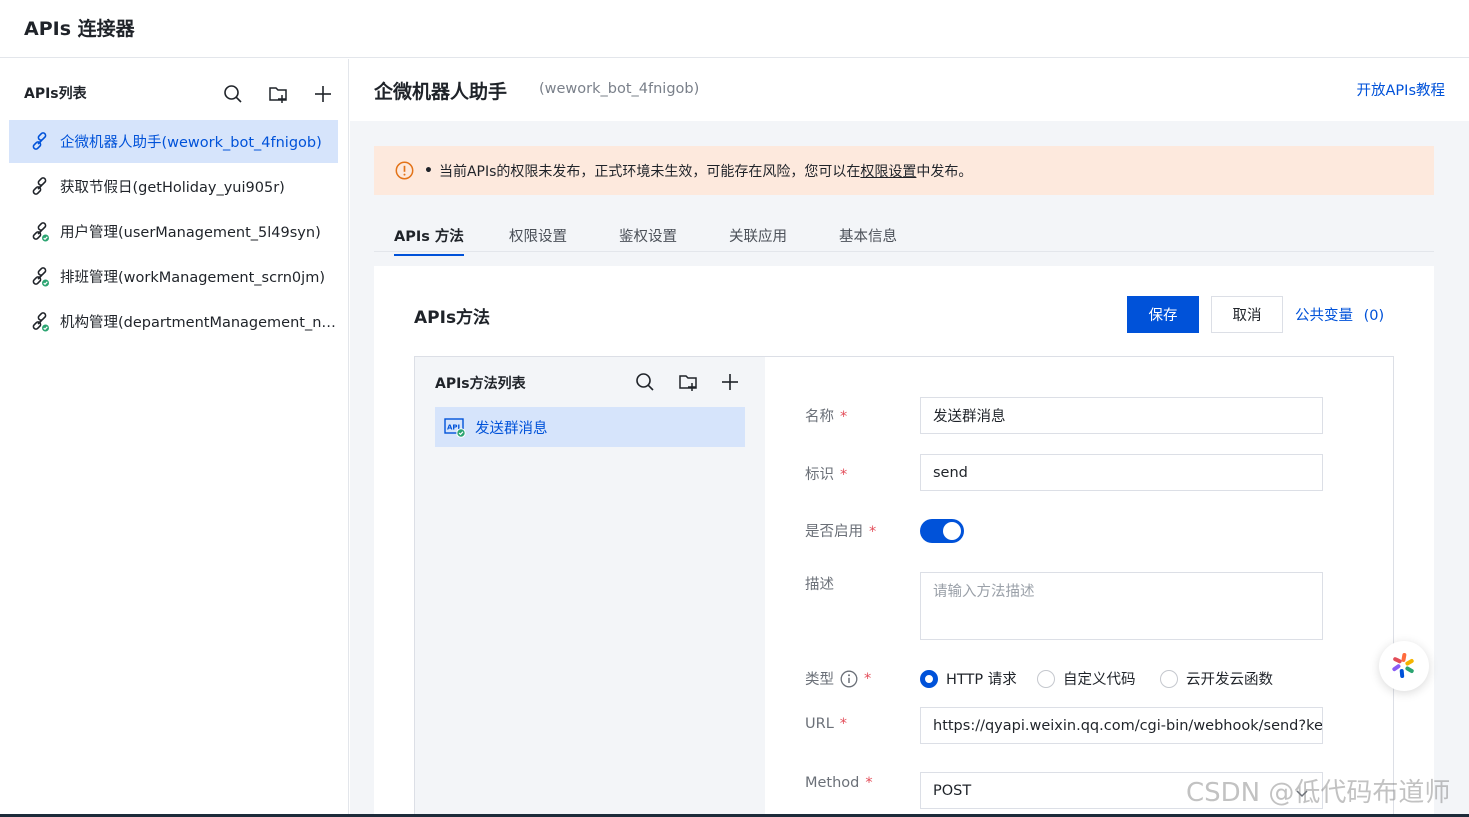  I want to click on method-item-label: 发送群消息, so click(511, 428).